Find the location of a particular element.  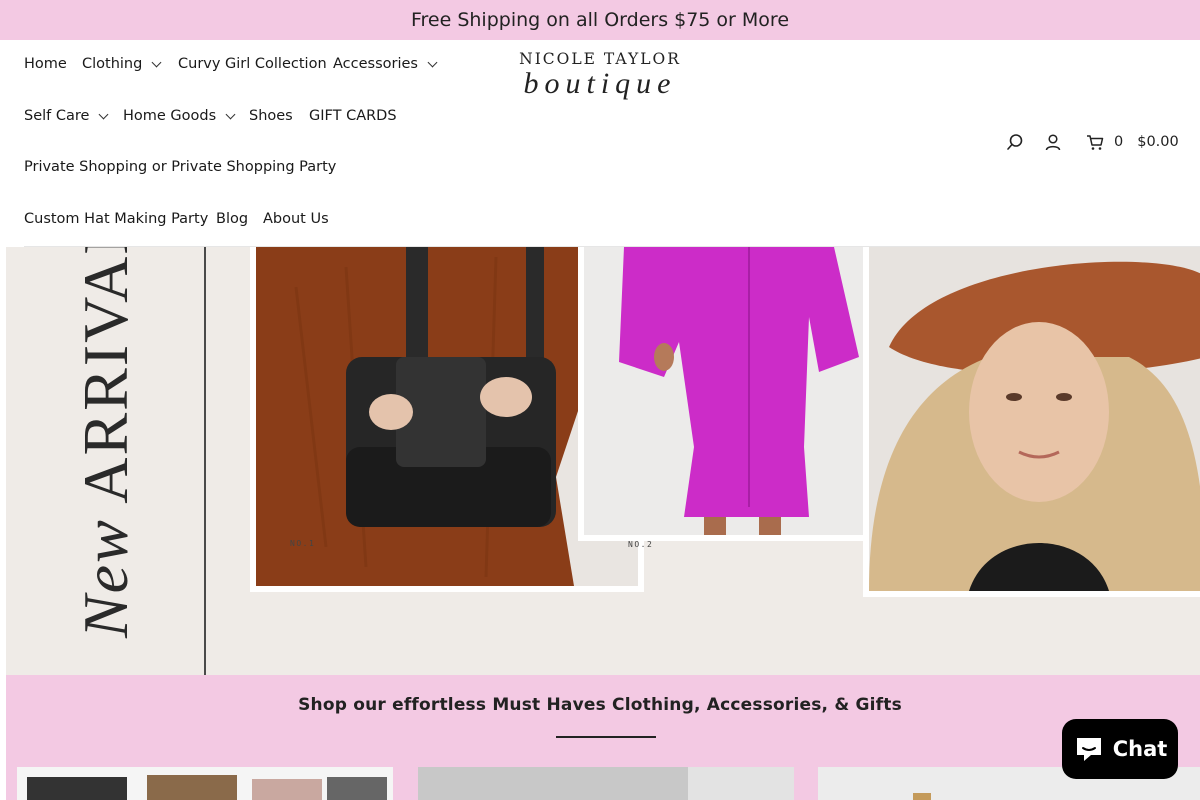

nav-home-label: Home is located at coordinates (45, 64).